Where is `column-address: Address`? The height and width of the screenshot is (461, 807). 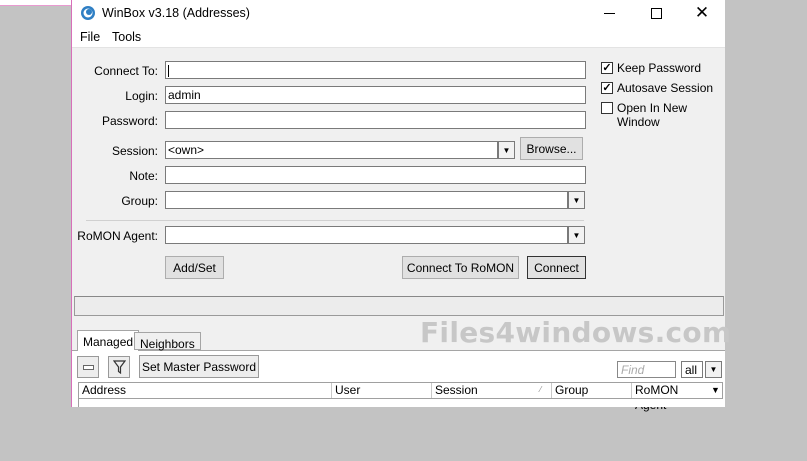 column-address: Address is located at coordinates (205, 390).